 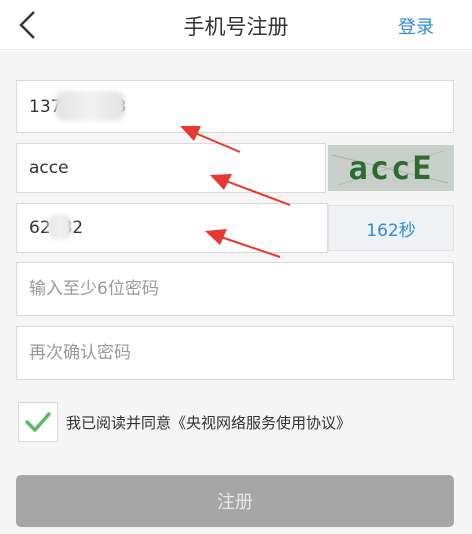 I want to click on captcha-input, so click(x=171, y=168).